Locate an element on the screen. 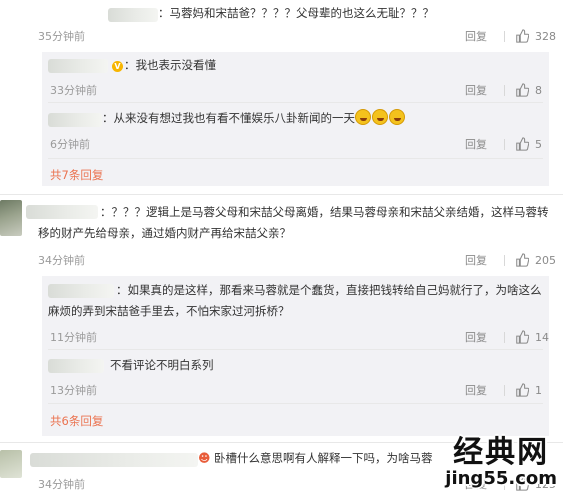 This screenshot has width=563, height=493. reply-actions: 回复 1 is located at coordinates (505, 390).